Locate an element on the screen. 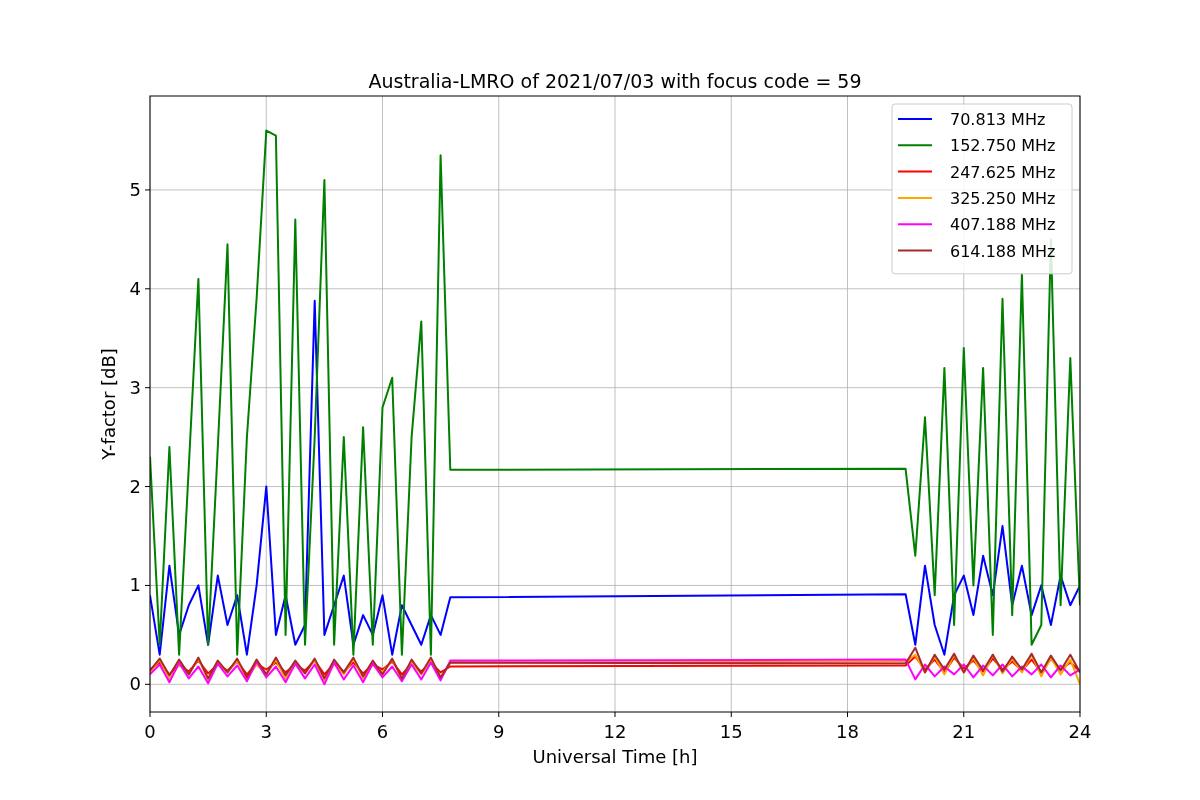 This screenshot has height=800, width=1200. legend-label: 614.188 MHz is located at coordinates (1003, 251).